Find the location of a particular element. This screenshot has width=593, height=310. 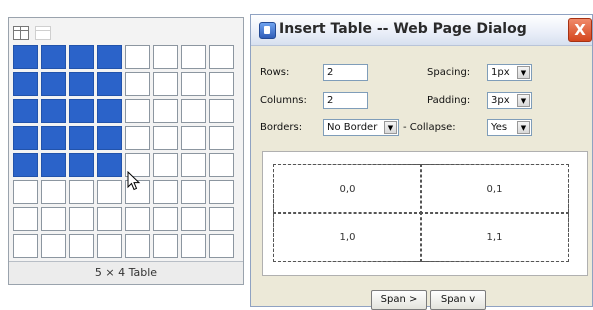

padding-select: 3px ▼ is located at coordinates (509, 100).